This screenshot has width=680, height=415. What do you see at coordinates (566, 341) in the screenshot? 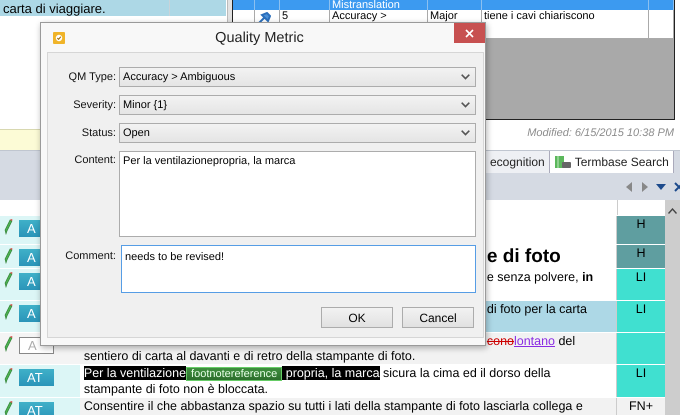
I see `segment-text: del` at bounding box center [566, 341].